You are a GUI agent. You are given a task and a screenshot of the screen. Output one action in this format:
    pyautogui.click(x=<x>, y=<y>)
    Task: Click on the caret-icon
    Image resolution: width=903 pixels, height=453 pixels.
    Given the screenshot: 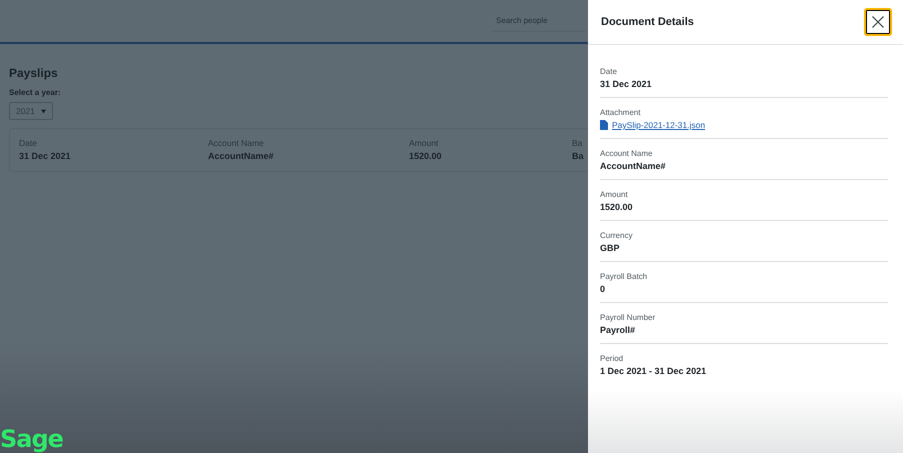 What is the action you would take?
    pyautogui.click(x=43, y=111)
    